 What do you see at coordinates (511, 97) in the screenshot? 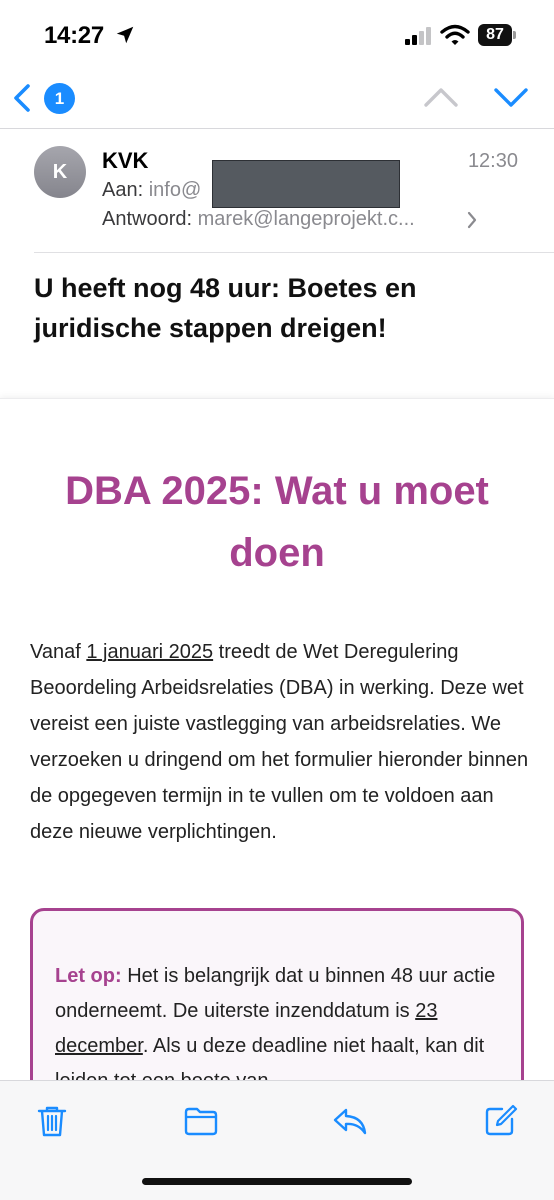
I see `down-chevron-icon` at bounding box center [511, 97].